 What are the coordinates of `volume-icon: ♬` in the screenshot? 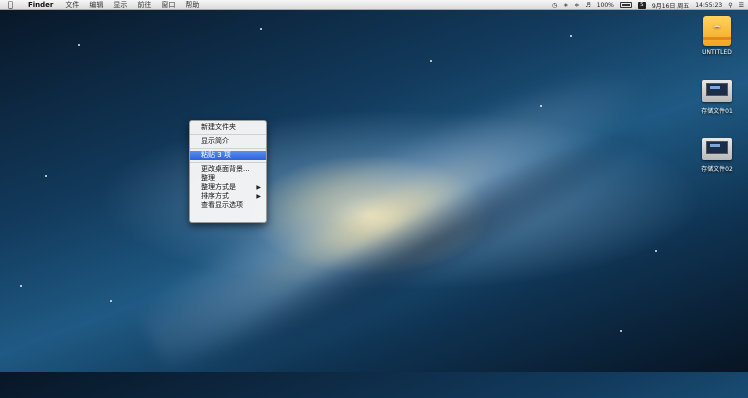 It's located at (587, 5).